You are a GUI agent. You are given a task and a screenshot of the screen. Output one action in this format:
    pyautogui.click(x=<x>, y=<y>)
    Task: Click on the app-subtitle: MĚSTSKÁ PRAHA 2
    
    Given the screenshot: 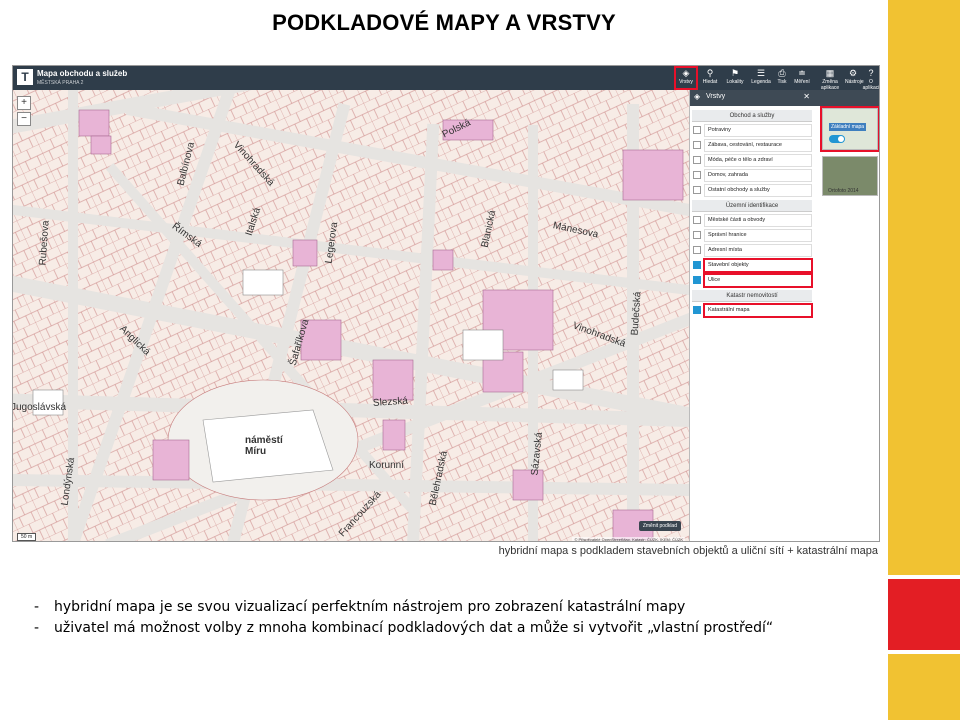 What is the action you would take?
    pyautogui.click(x=60, y=83)
    